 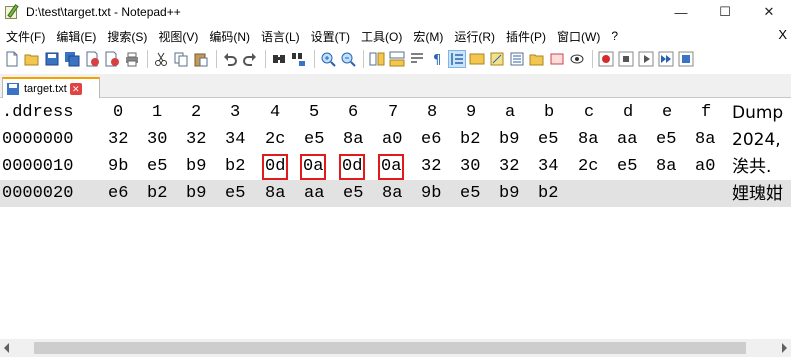 I want to click on menu-run: 运行(R), so click(x=474, y=36).